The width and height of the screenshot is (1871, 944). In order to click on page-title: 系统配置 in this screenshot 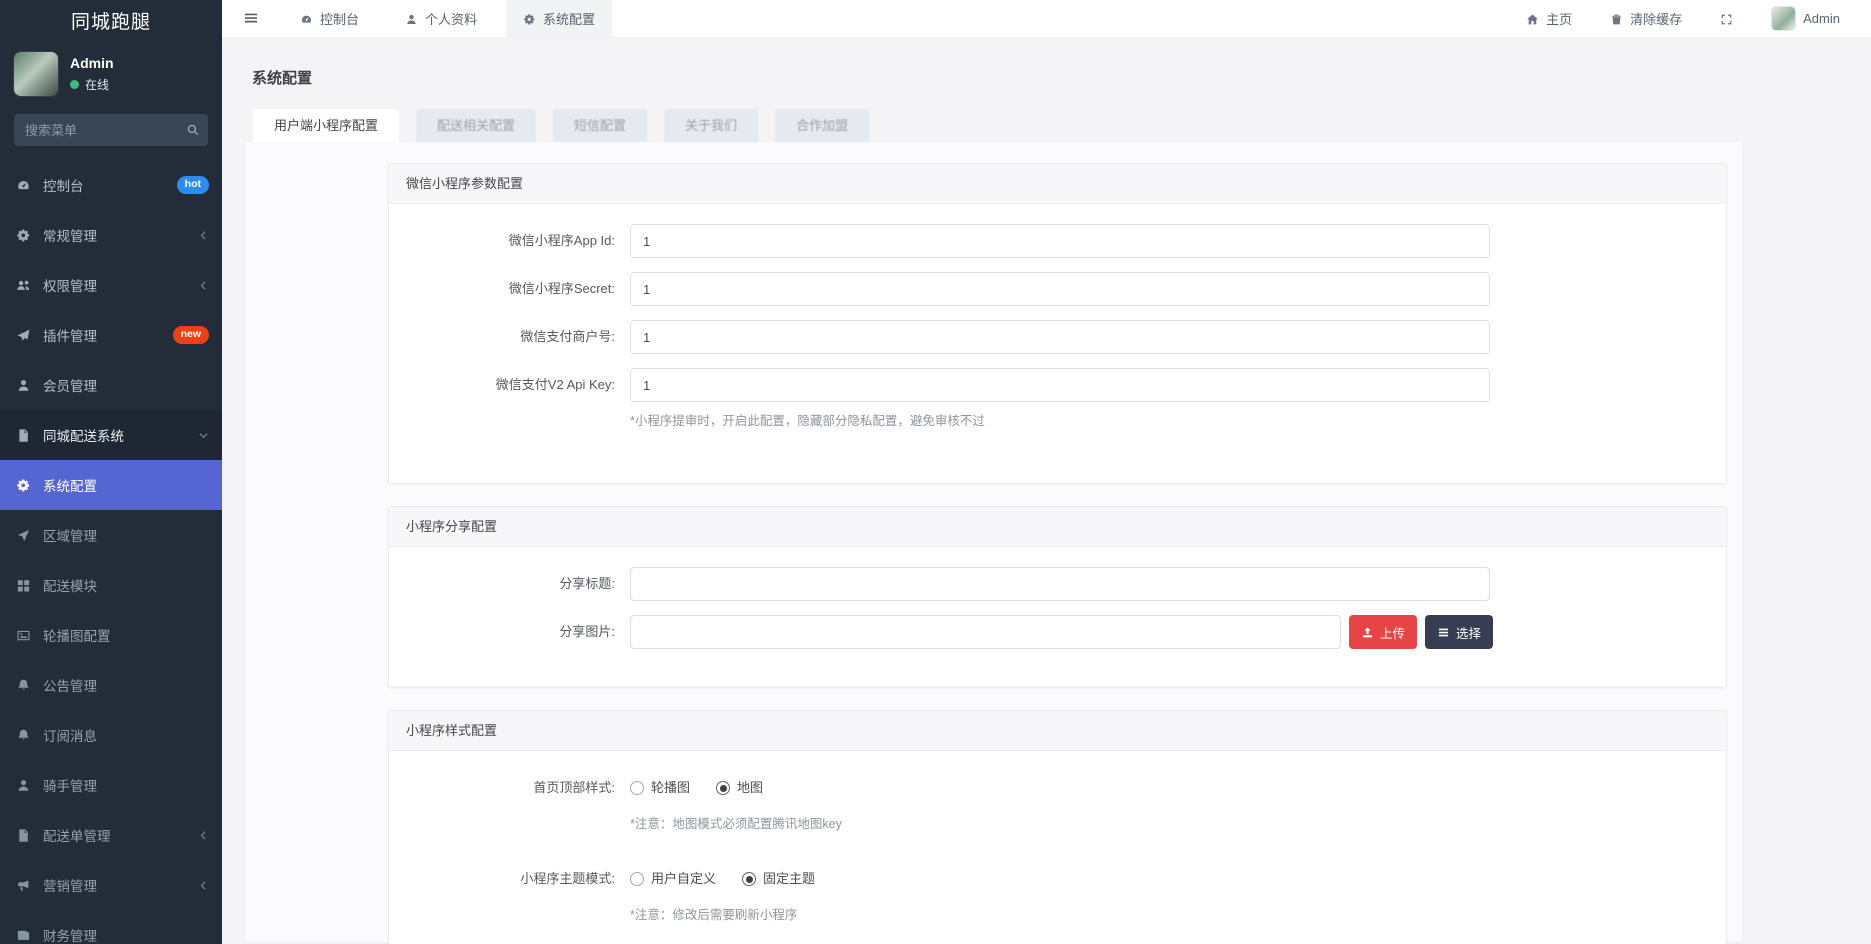, I will do `click(282, 78)`.